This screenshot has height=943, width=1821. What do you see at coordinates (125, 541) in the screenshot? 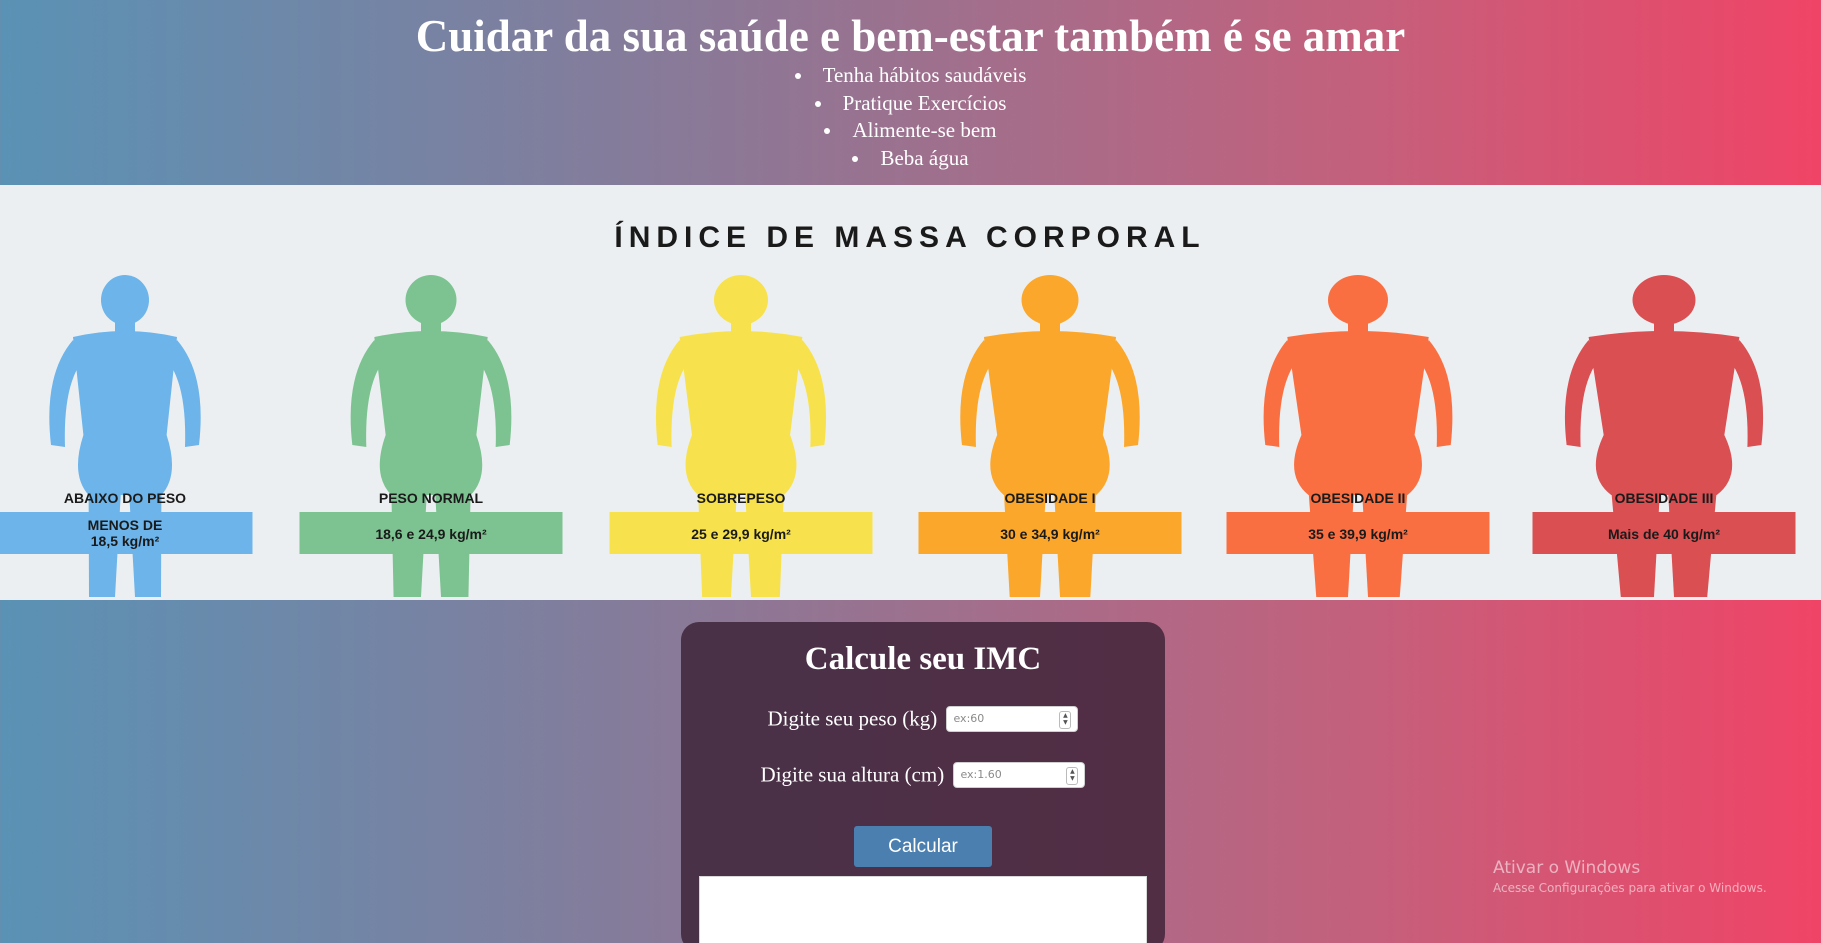
I see `range-text: 18,5 kg/m²` at bounding box center [125, 541].